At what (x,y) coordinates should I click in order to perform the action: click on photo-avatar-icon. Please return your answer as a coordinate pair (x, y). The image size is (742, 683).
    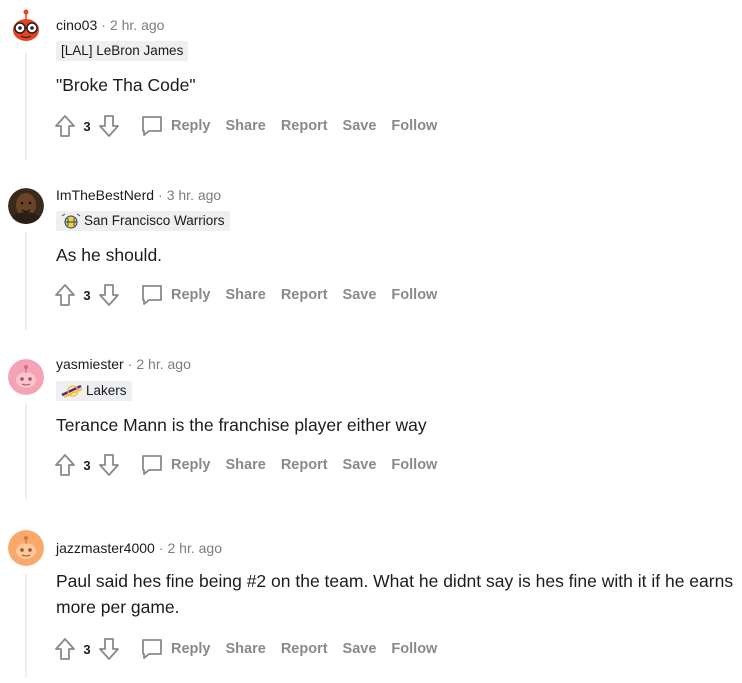
    Looking at the image, I should click on (26, 206).